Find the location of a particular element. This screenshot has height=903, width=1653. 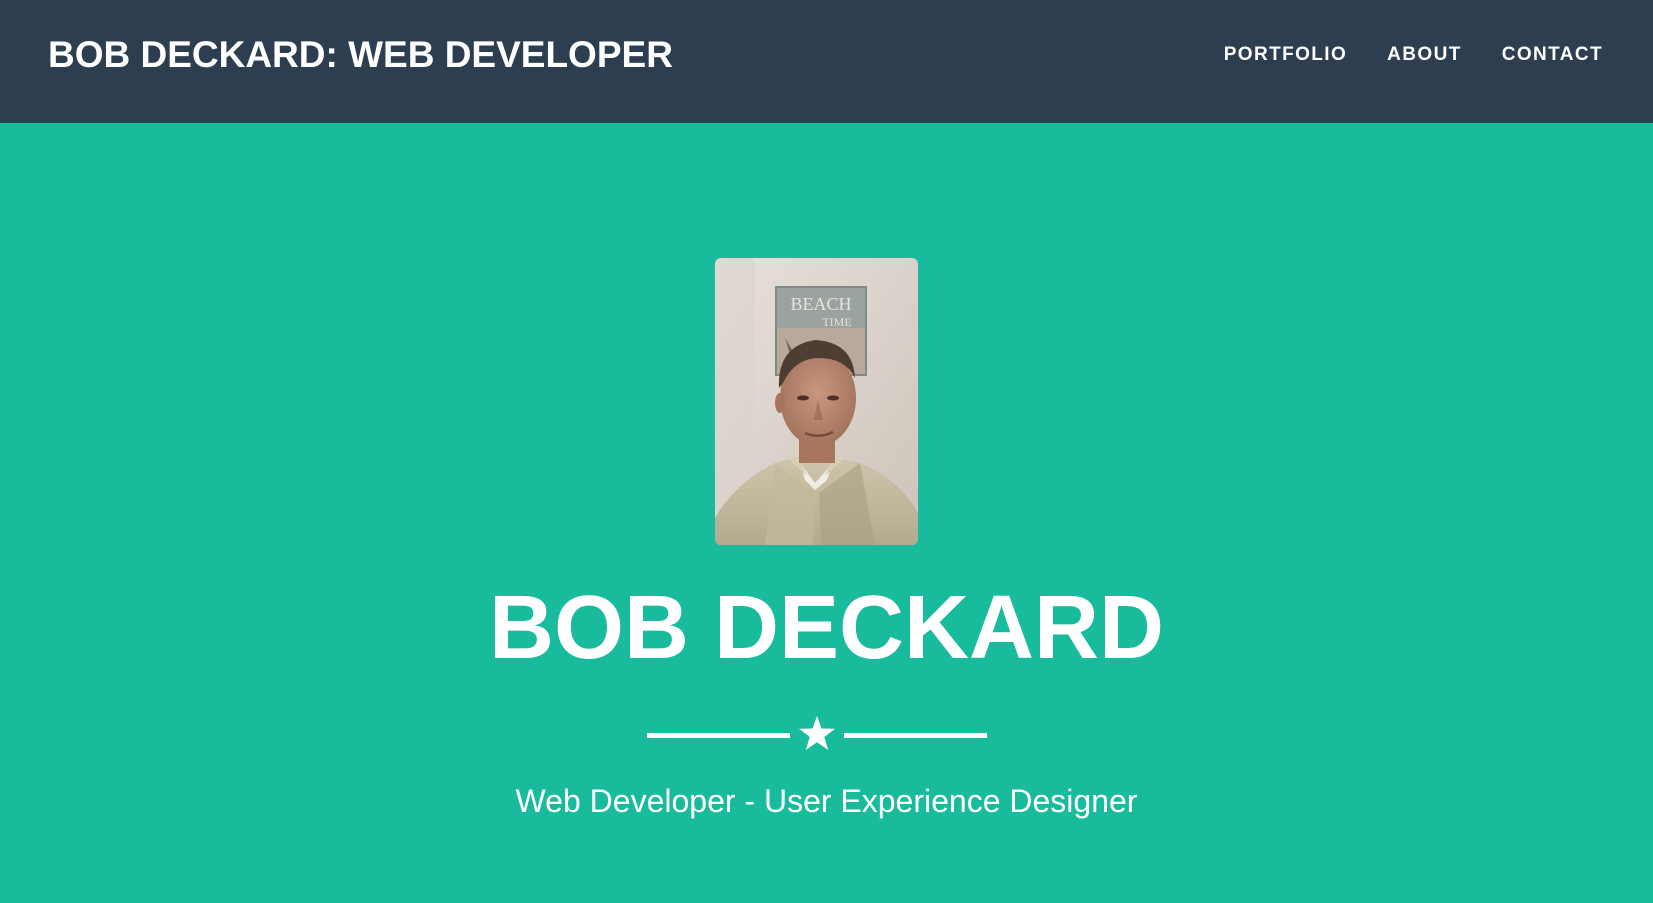

divider-line-left is located at coordinates (718, 735).